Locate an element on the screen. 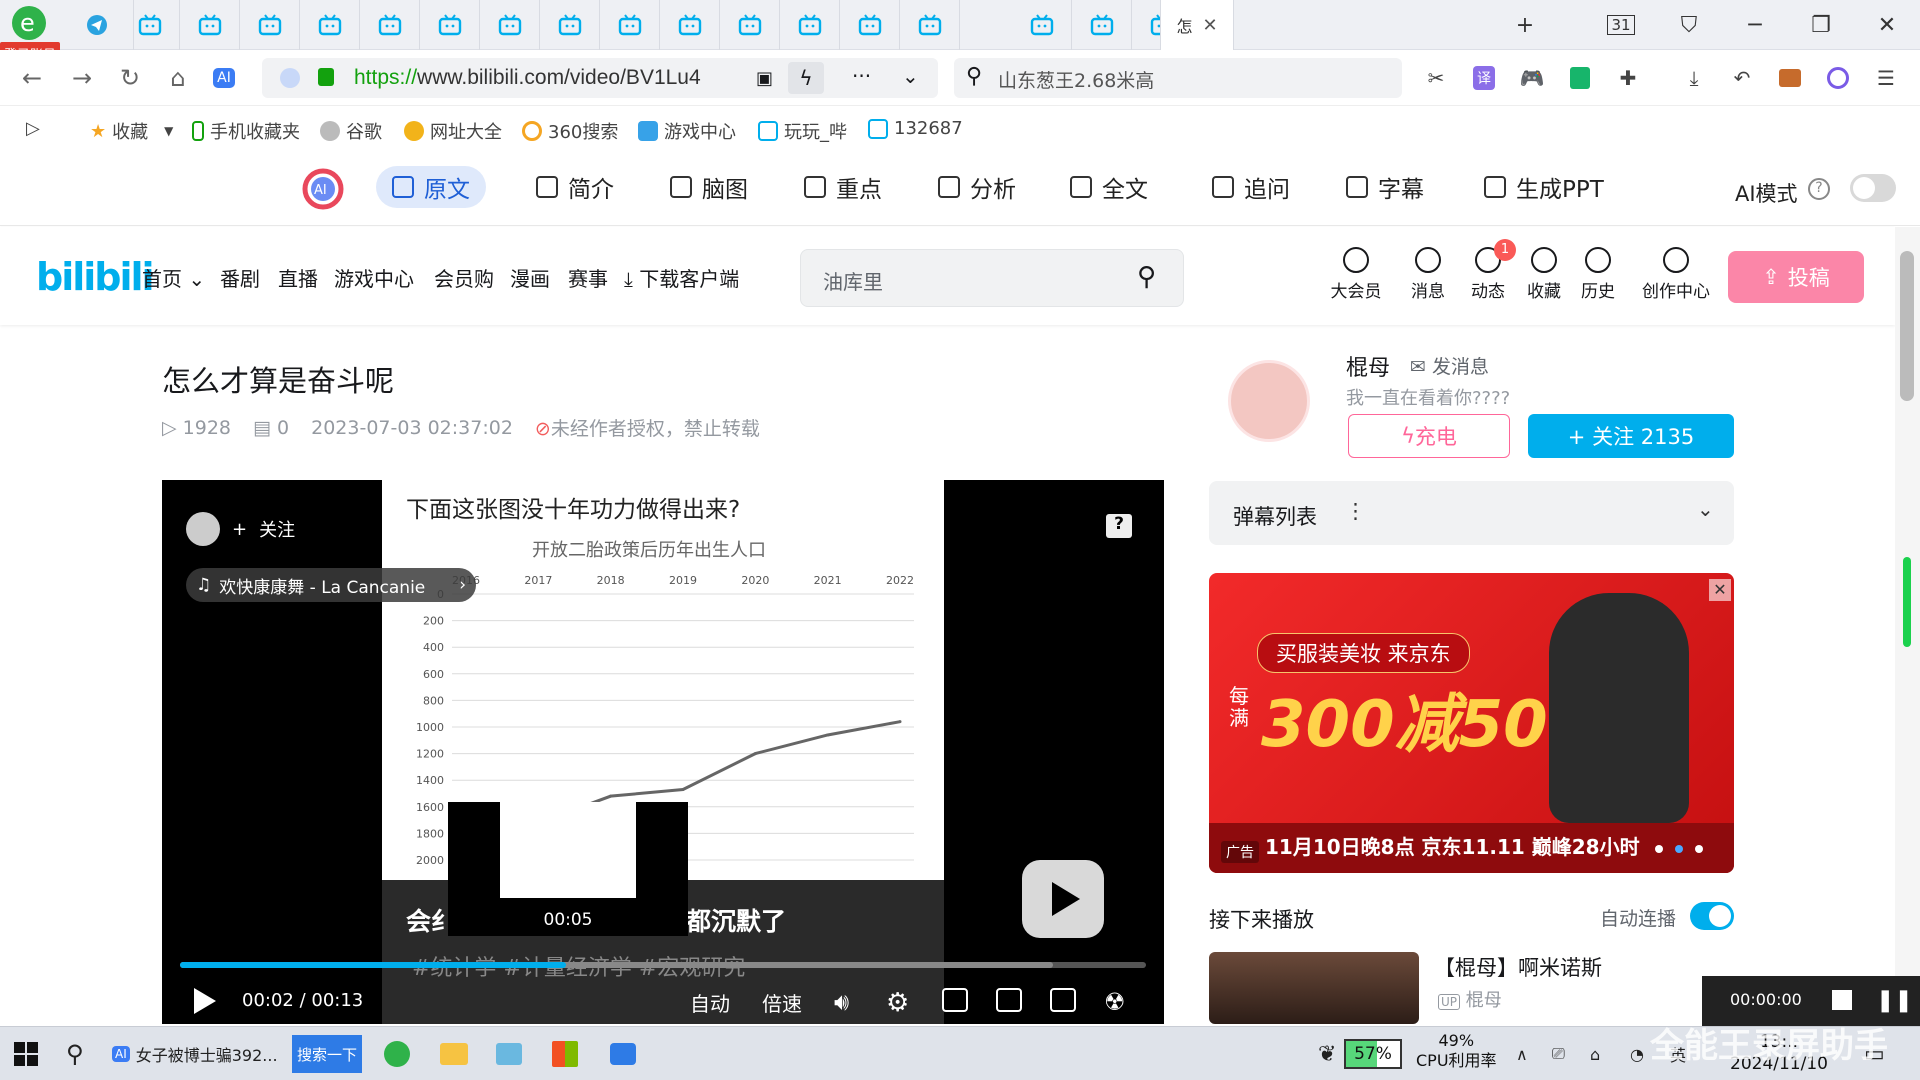 Image resolution: width=1920 pixels, height=1080 pixels. volume-icon: 🔊︎ is located at coordinates (841, 1002).